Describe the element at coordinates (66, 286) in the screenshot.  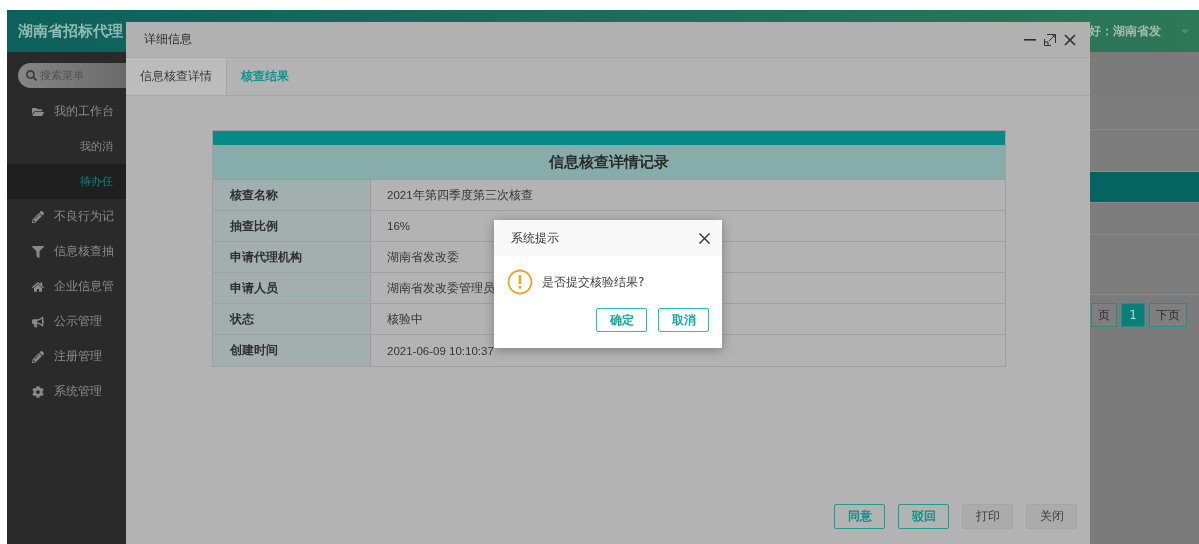
I see `menu-item: 企业信息管` at that location.